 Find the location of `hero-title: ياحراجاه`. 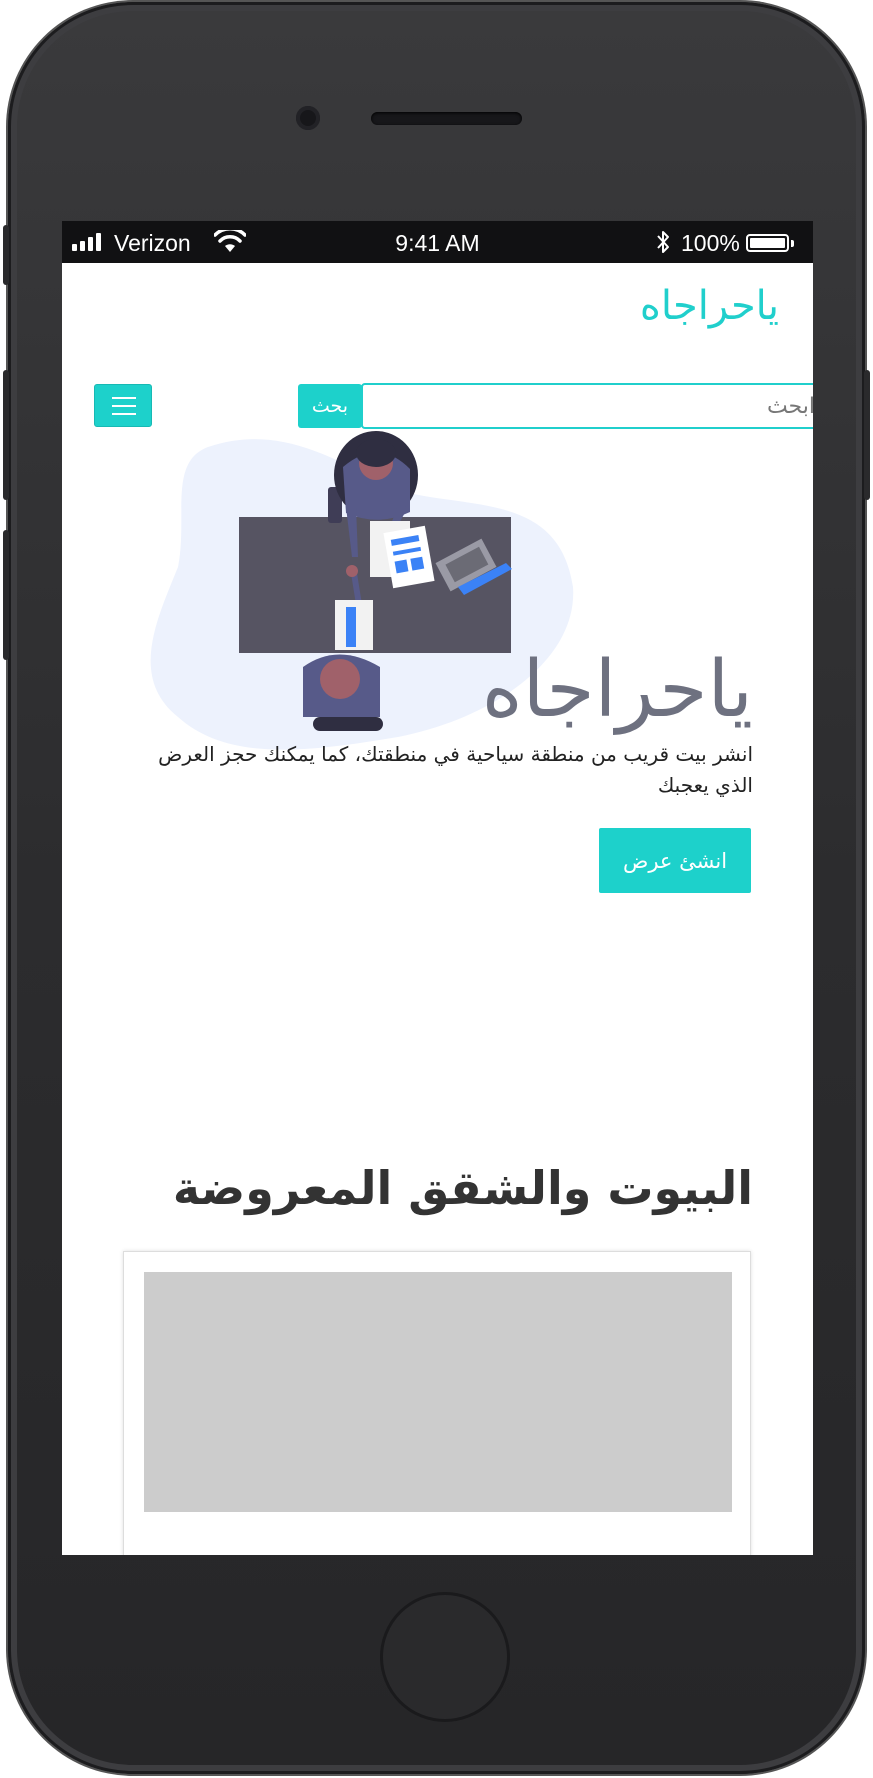

hero-title: ياحراجاه is located at coordinates (617, 690).